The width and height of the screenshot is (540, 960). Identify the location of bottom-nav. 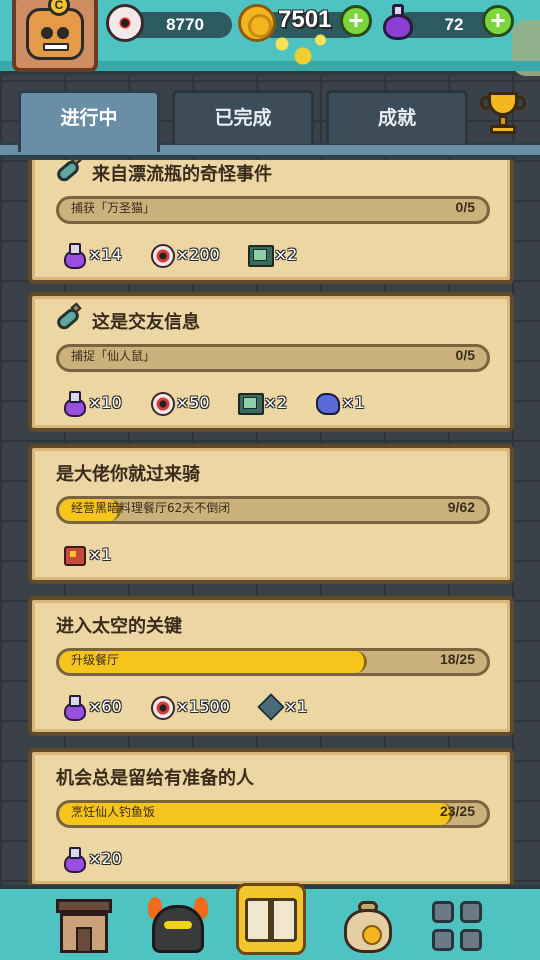
(270, 921).